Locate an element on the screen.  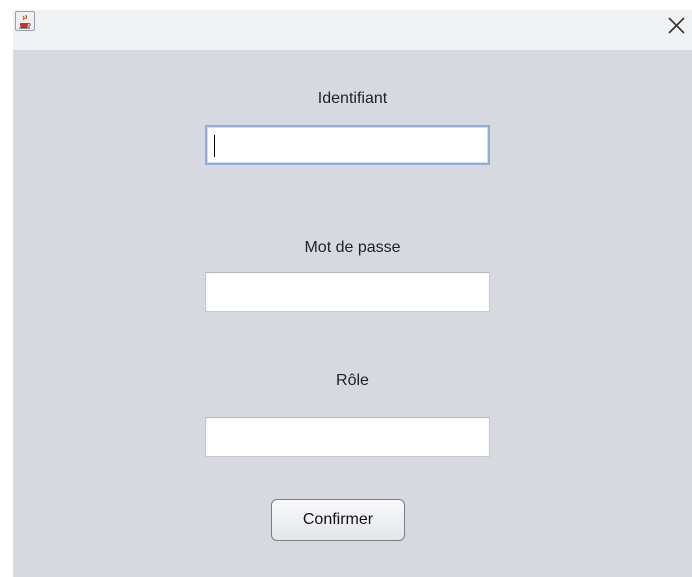
java-icon is located at coordinates (25, 21).